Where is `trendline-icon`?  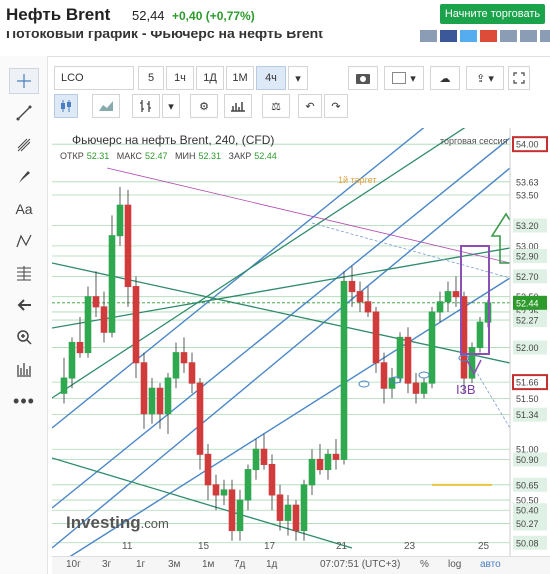 trendline-icon is located at coordinates (24, 113).